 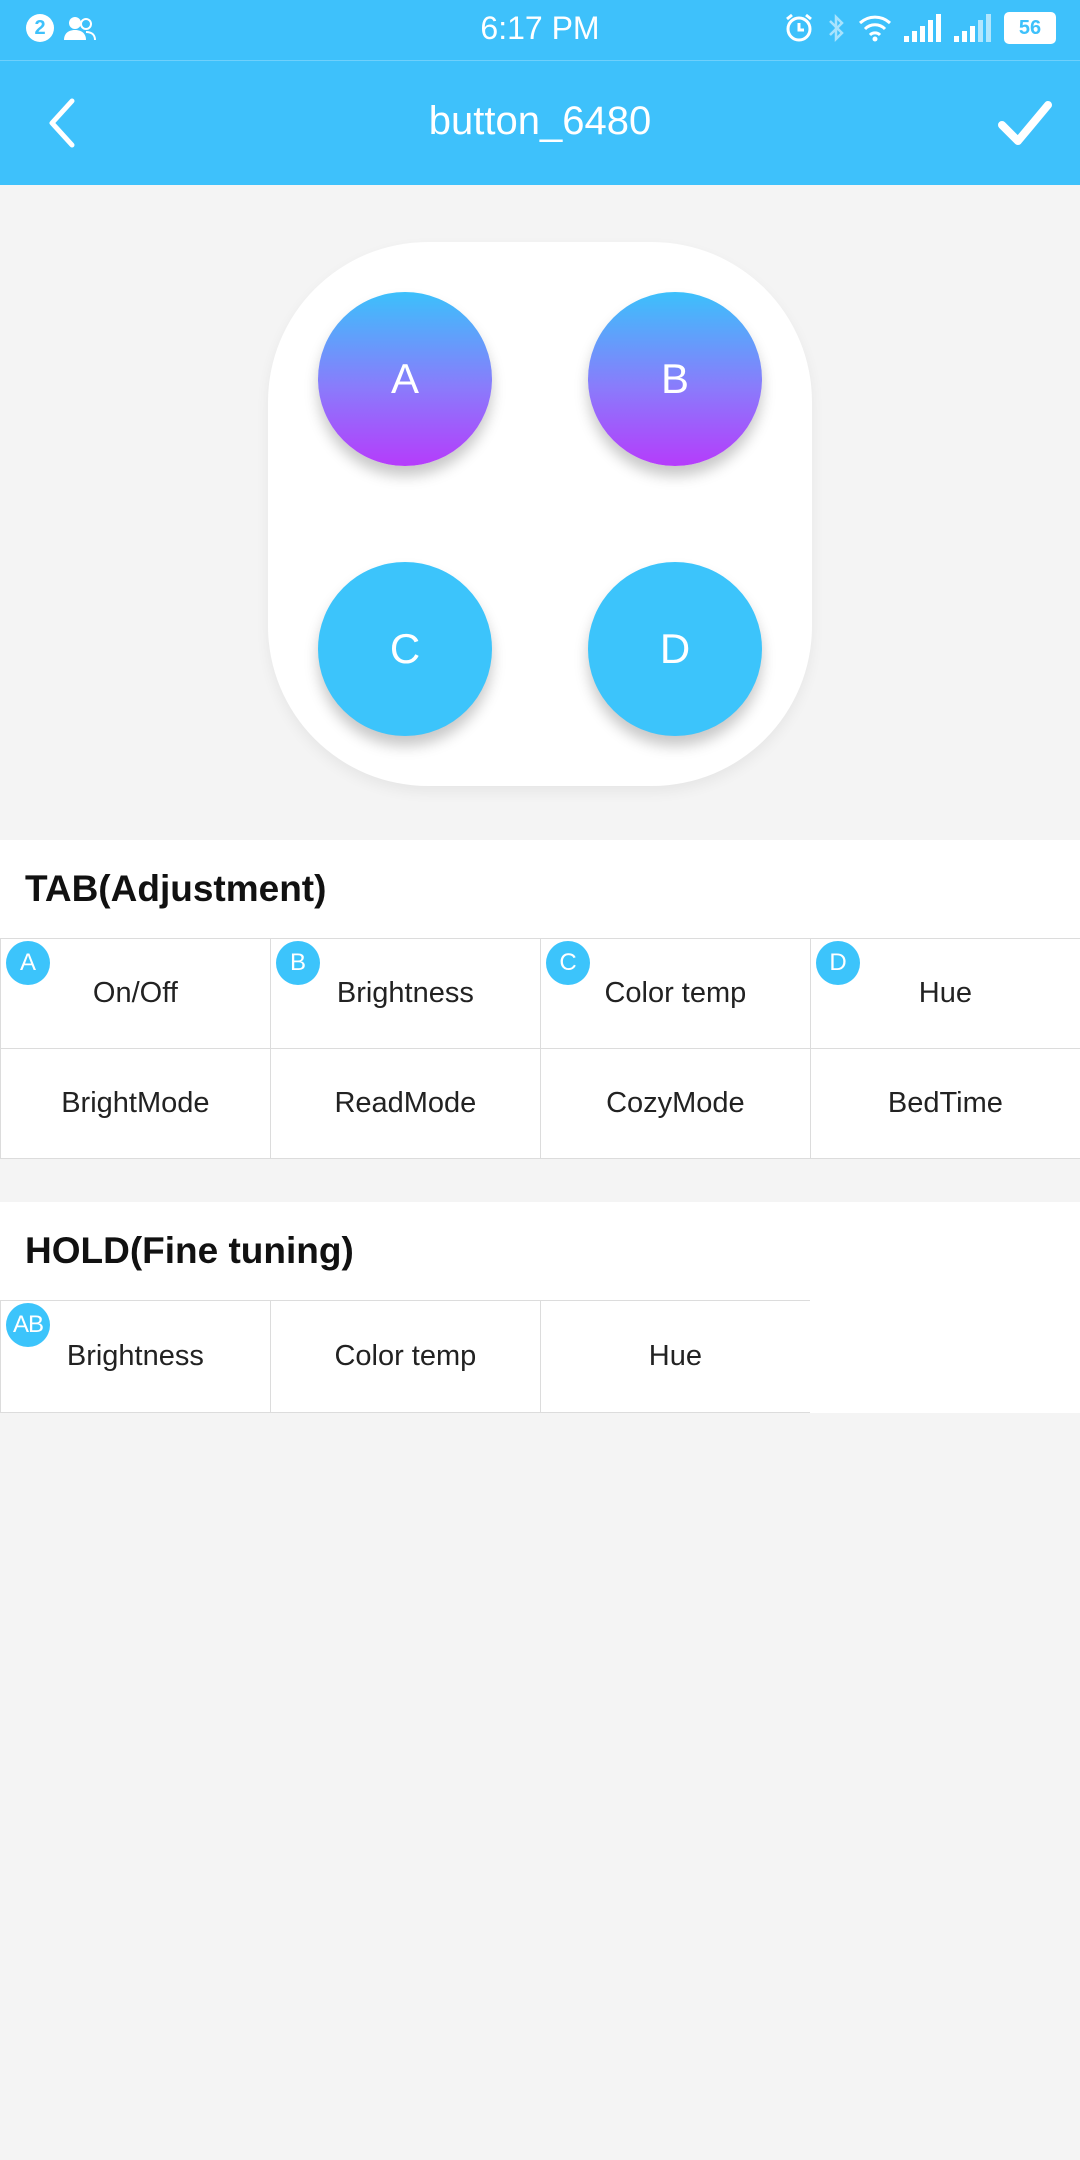 I want to click on button-badge: D, so click(x=838, y=963).